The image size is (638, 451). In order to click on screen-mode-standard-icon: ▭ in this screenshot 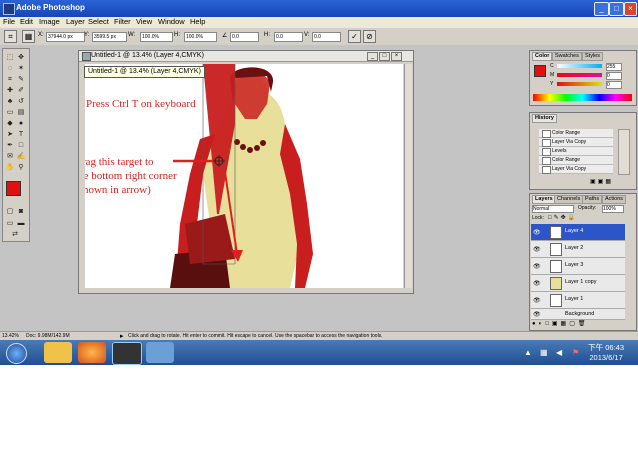, I will do `click(10, 223)`.